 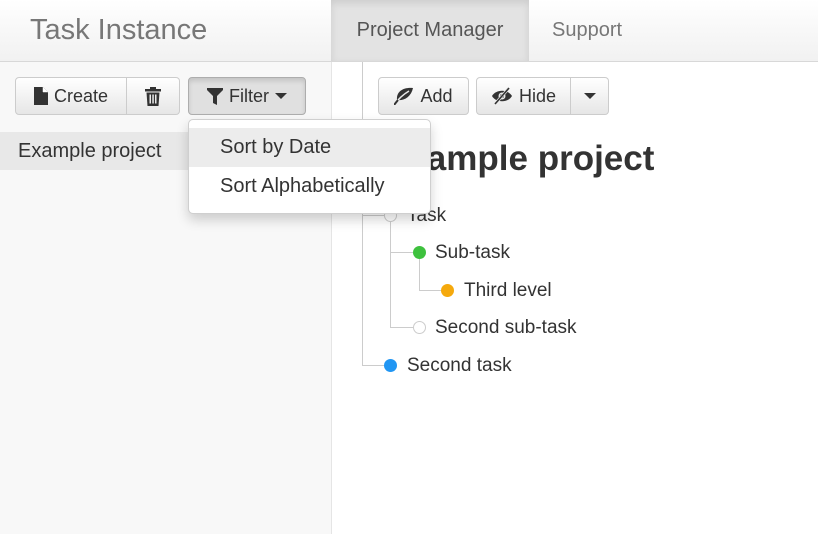 I want to click on filter-button-label: Filter, so click(x=249, y=95).